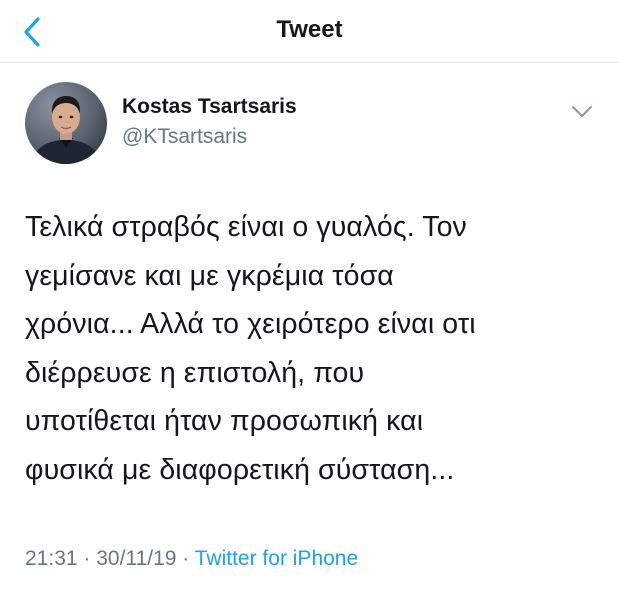 This screenshot has height=593, width=619. Describe the element at coordinates (276, 558) in the screenshot. I see `tweet-source-link: Twitter for iPhone` at that location.